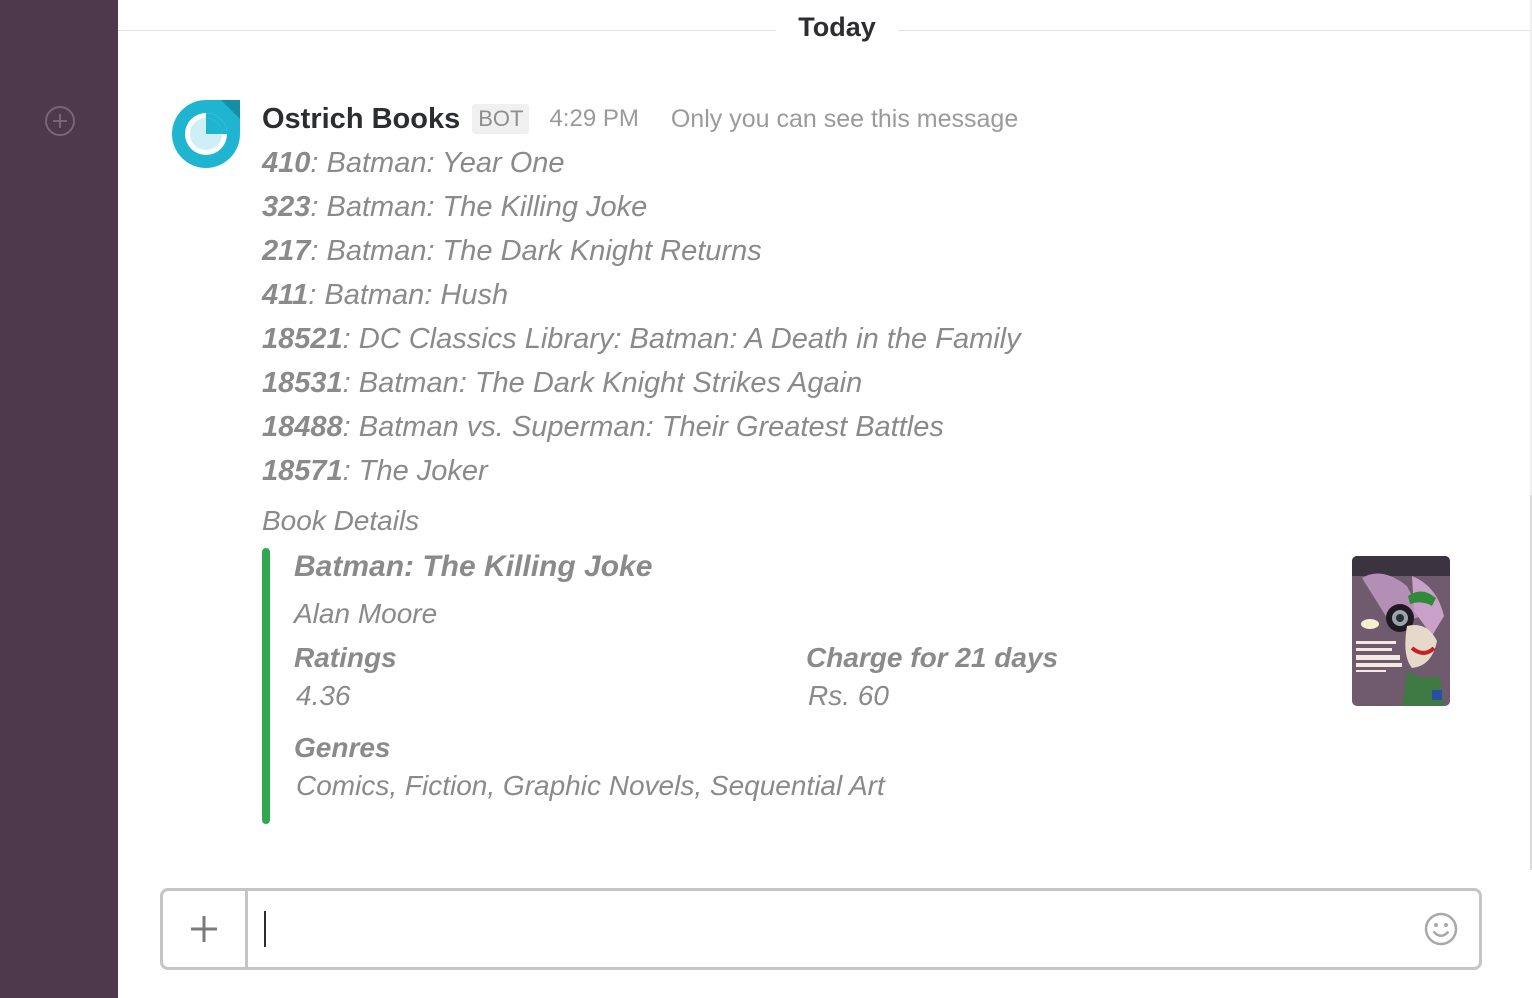  I want to click on divider-line-right, so click(1214, 30).